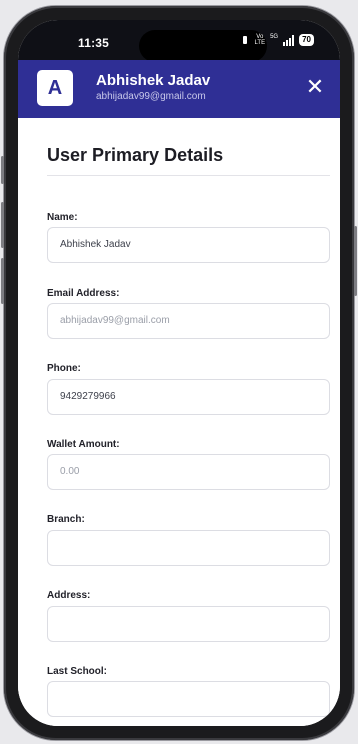 This screenshot has width=358, height=744. I want to click on status-bar: 11:35 Vo LTE 5G 70, so click(179, 42).